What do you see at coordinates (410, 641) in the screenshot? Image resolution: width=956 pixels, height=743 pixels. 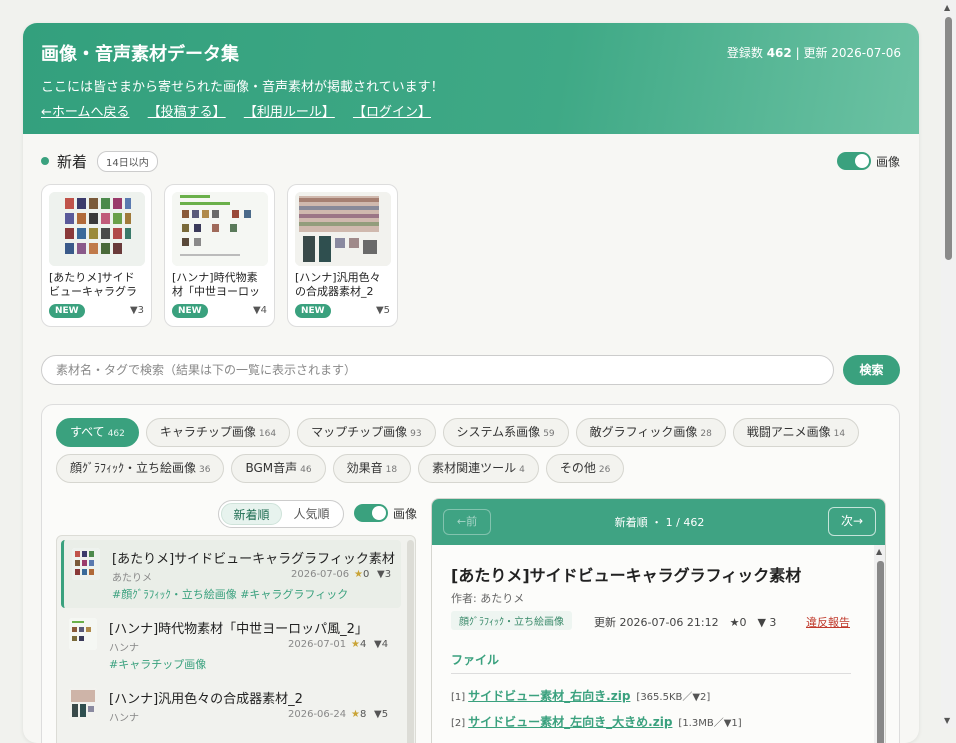 I see `list-scrollbar` at bounding box center [410, 641].